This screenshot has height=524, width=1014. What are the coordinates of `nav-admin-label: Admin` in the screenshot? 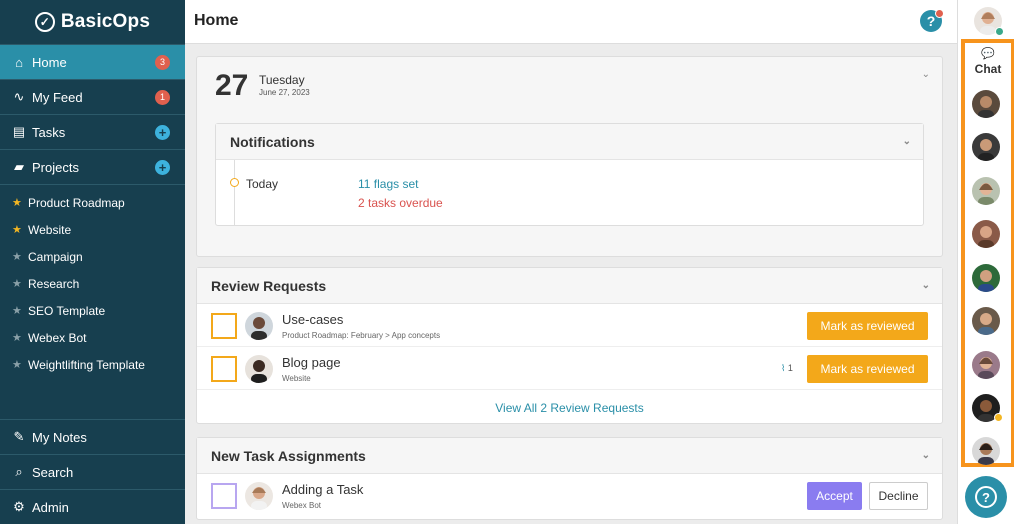 It's located at (50, 507).